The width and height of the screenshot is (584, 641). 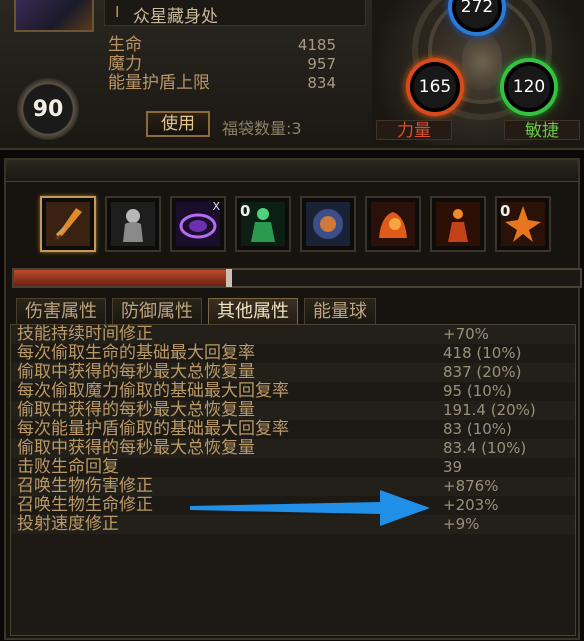 What do you see at coordinates (125, 45) in the screenshot?
I see `stat-label: 生命` at bounding box center [125, 45].